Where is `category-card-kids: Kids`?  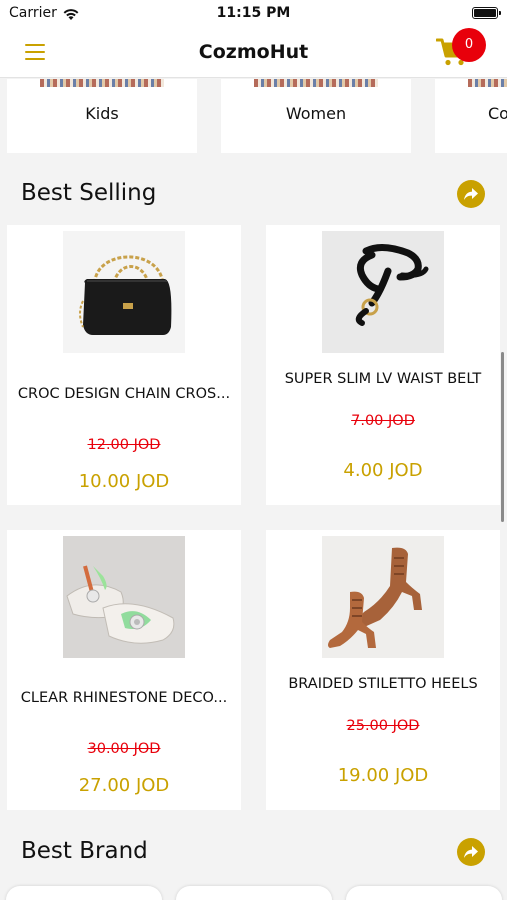
category-card-kids: Kids is located at coordinates (102, 116).